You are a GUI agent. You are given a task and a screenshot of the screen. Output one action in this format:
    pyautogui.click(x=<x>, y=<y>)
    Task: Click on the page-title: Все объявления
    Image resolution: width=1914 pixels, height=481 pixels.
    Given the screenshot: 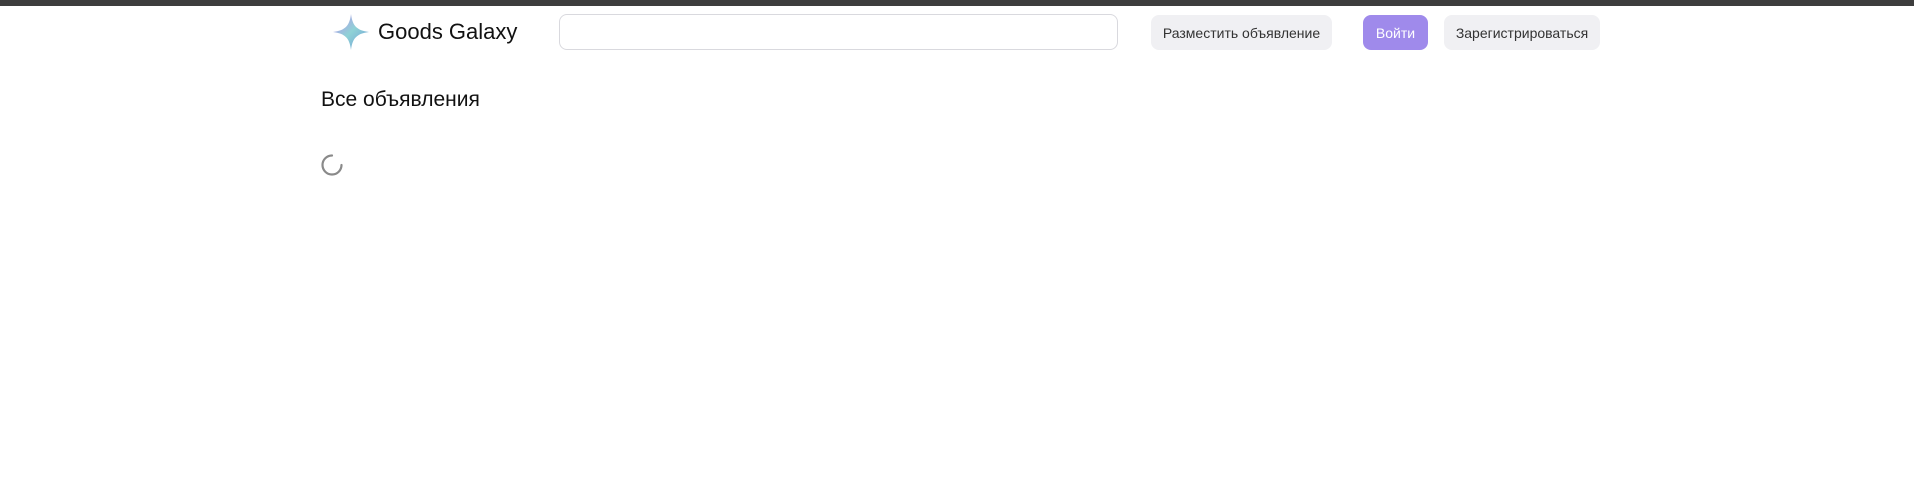 What is the action you would take?
    pyautogui.click(x=400, y=99)
    